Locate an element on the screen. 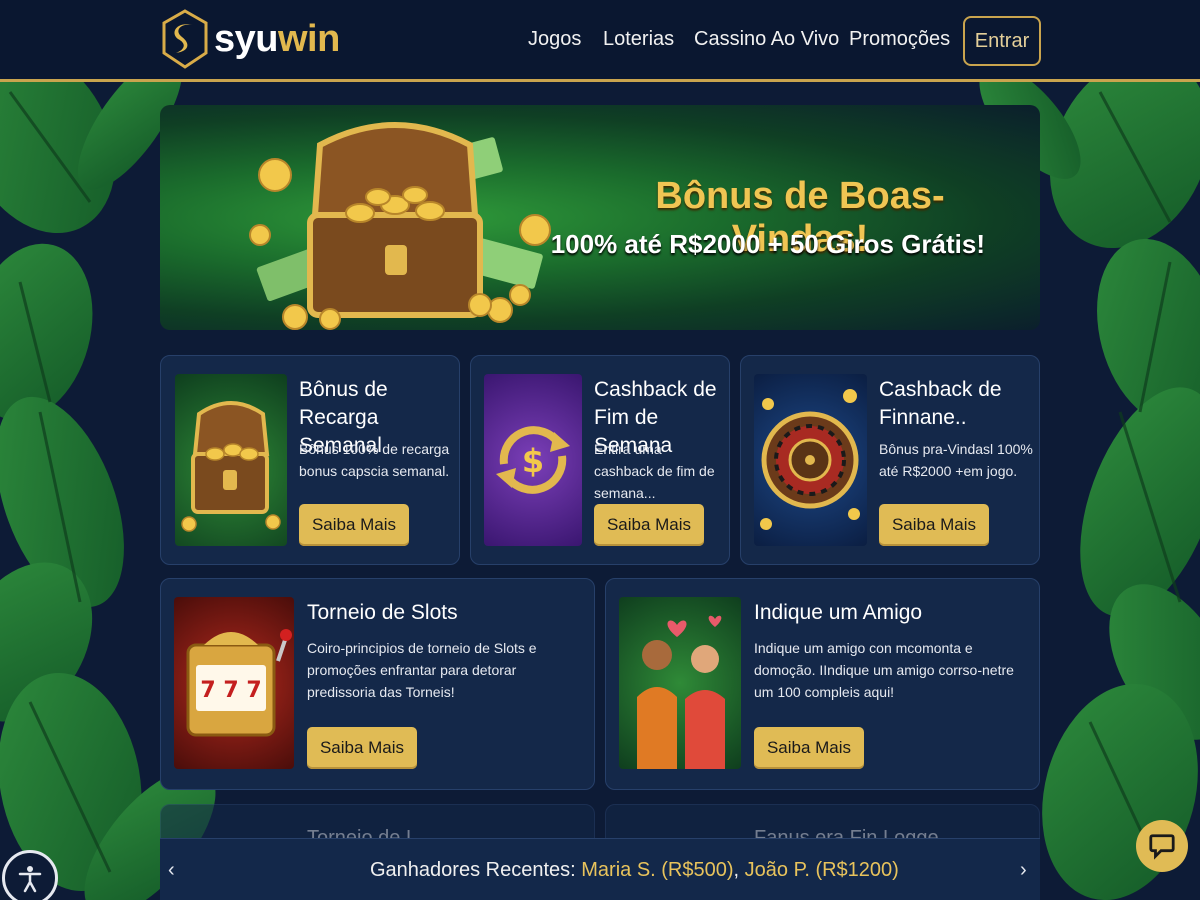 This screenshot has height=900, width=1200. cashback-dollar-icon: $ is located at coordinates (533, 460).